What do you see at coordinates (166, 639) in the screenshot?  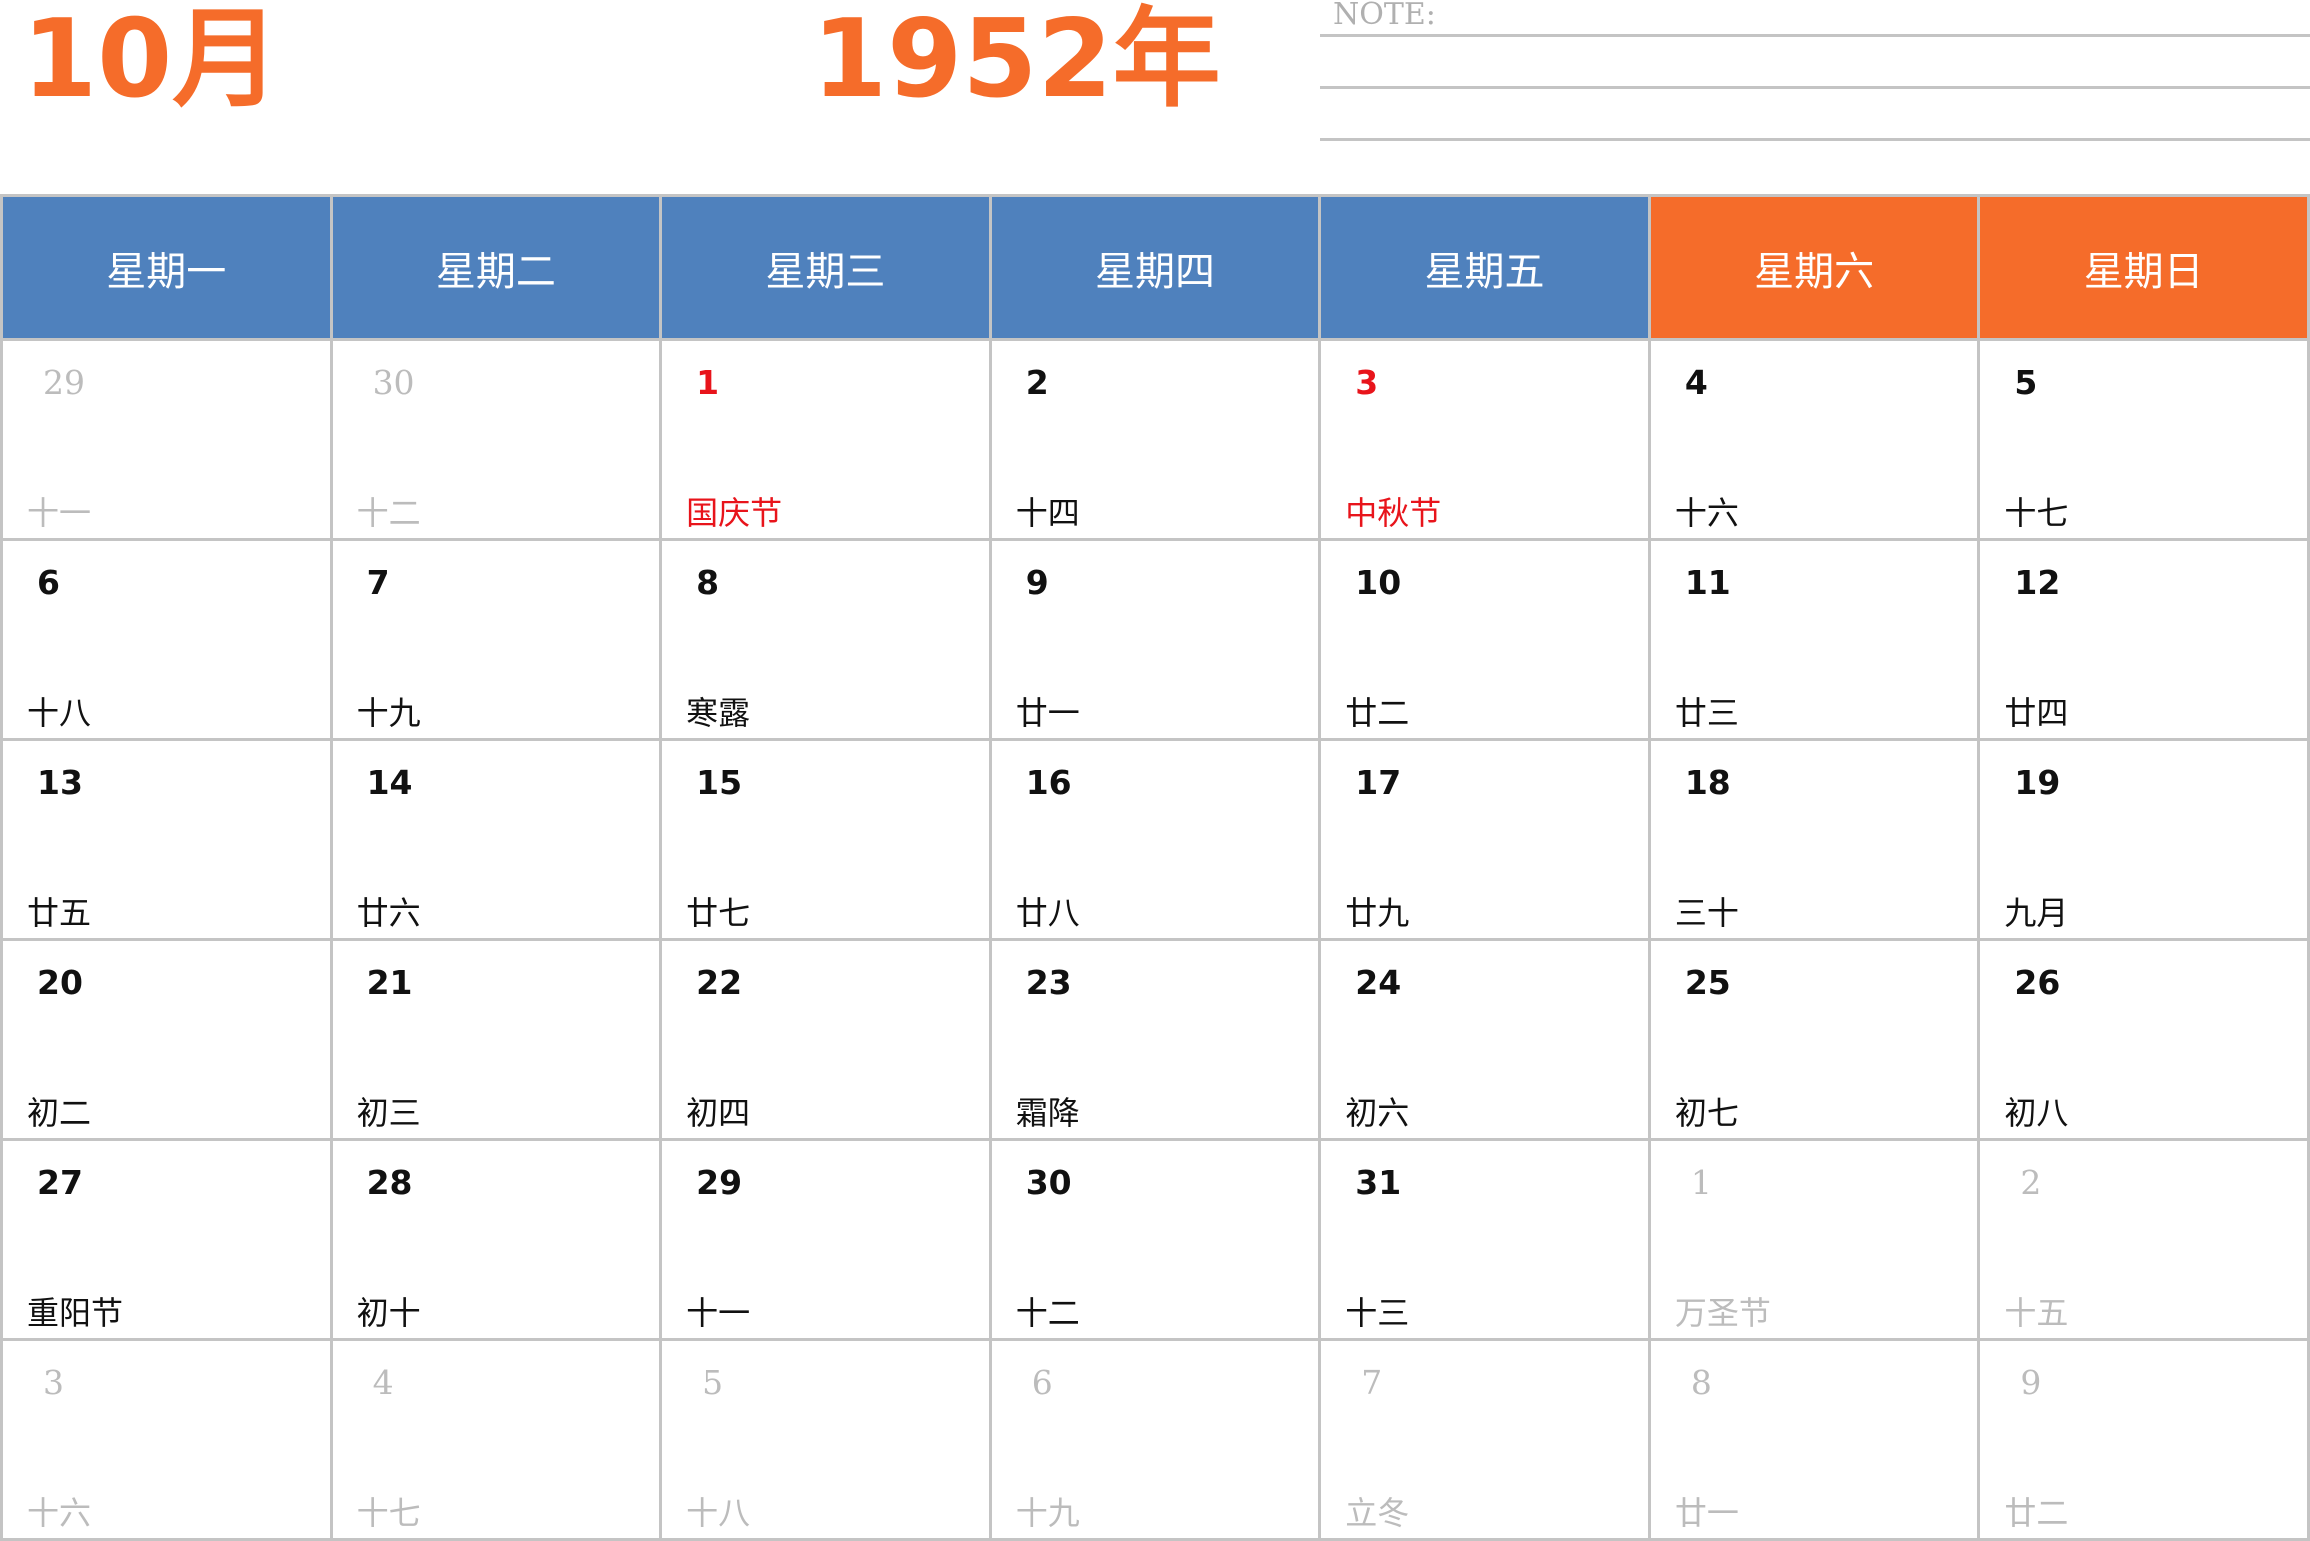 I see `day-cell: 6 十八` at bounding box center [166, 639].